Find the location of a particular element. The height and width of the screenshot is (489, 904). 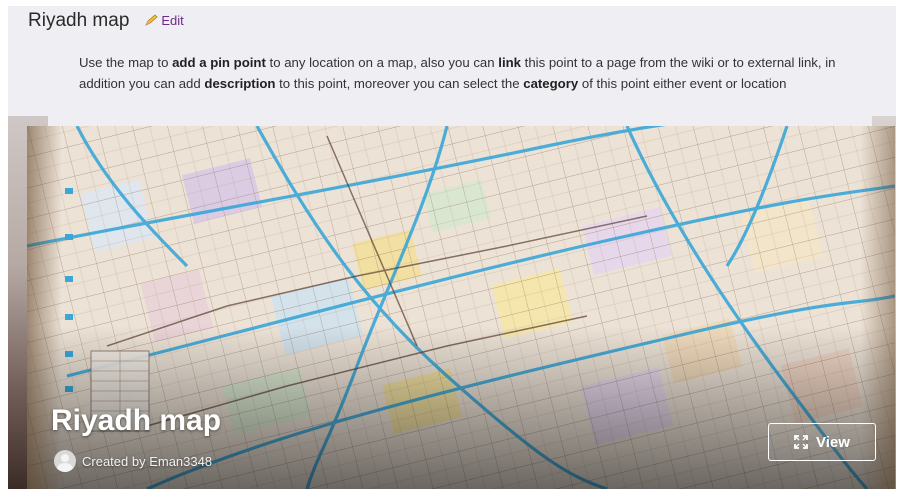

creator-text: Created by Eman3348 is located at coordinates (147, 461).